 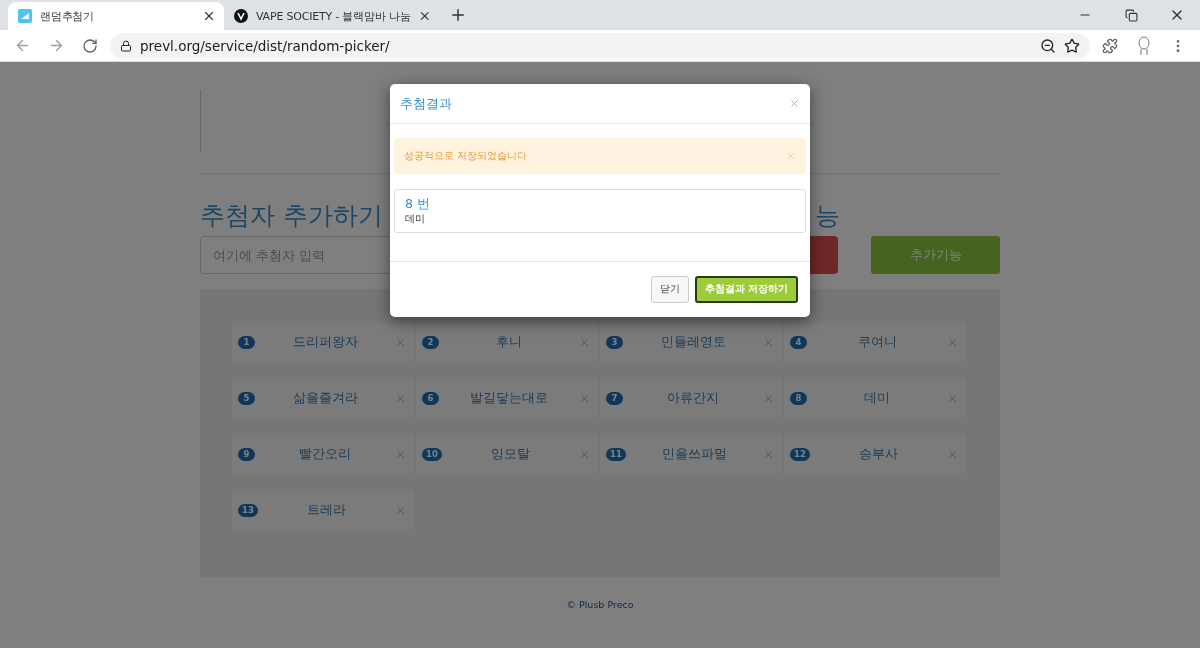 What do you see at coordinates (800, 454) in the screenshot?
I see `number-badge: 12` at bounding box center [800, 454].